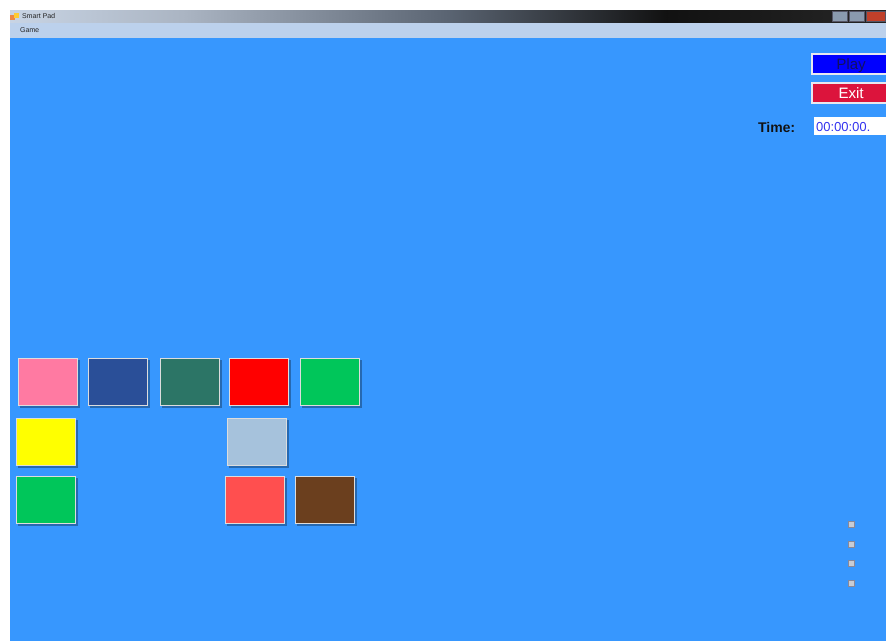  I want to click on minimize-button, so click(840, 16).